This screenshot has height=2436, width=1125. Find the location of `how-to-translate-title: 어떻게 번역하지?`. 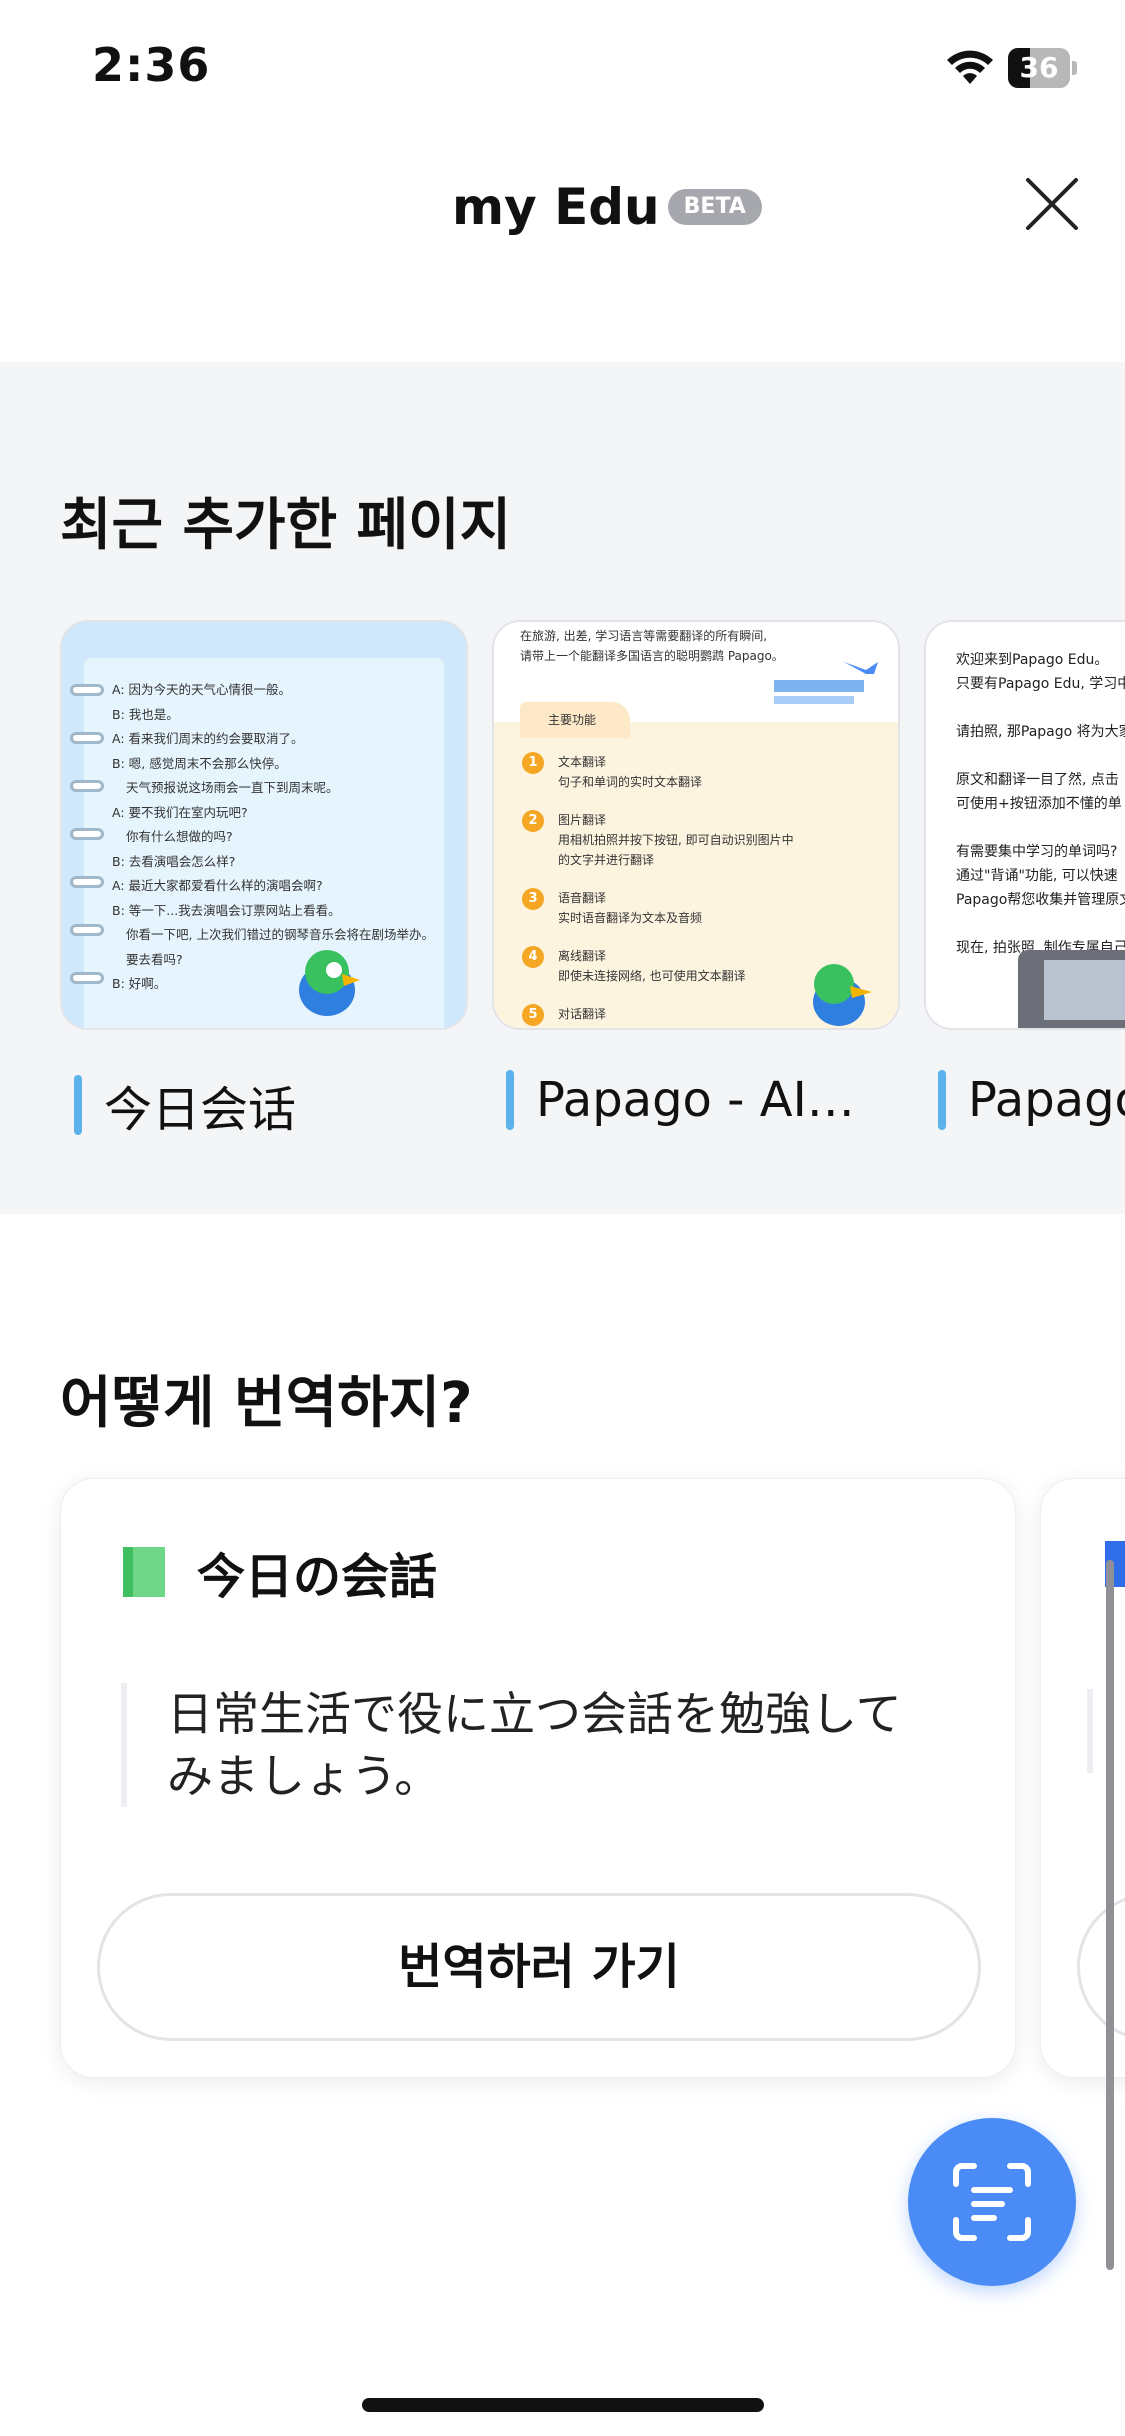

how-to-translate-title: 어떻게 번역하지? is located at coordinates (266, 1403).